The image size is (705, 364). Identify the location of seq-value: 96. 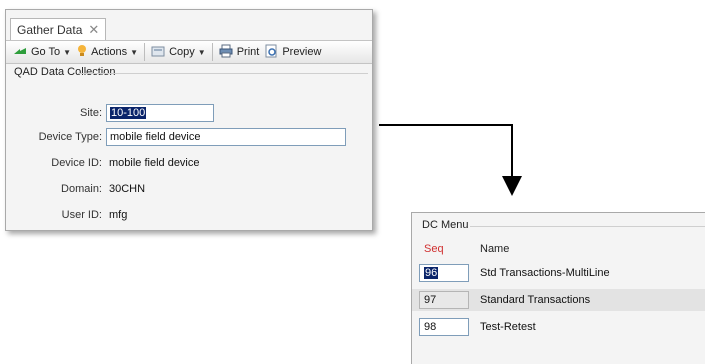
(431, 273).